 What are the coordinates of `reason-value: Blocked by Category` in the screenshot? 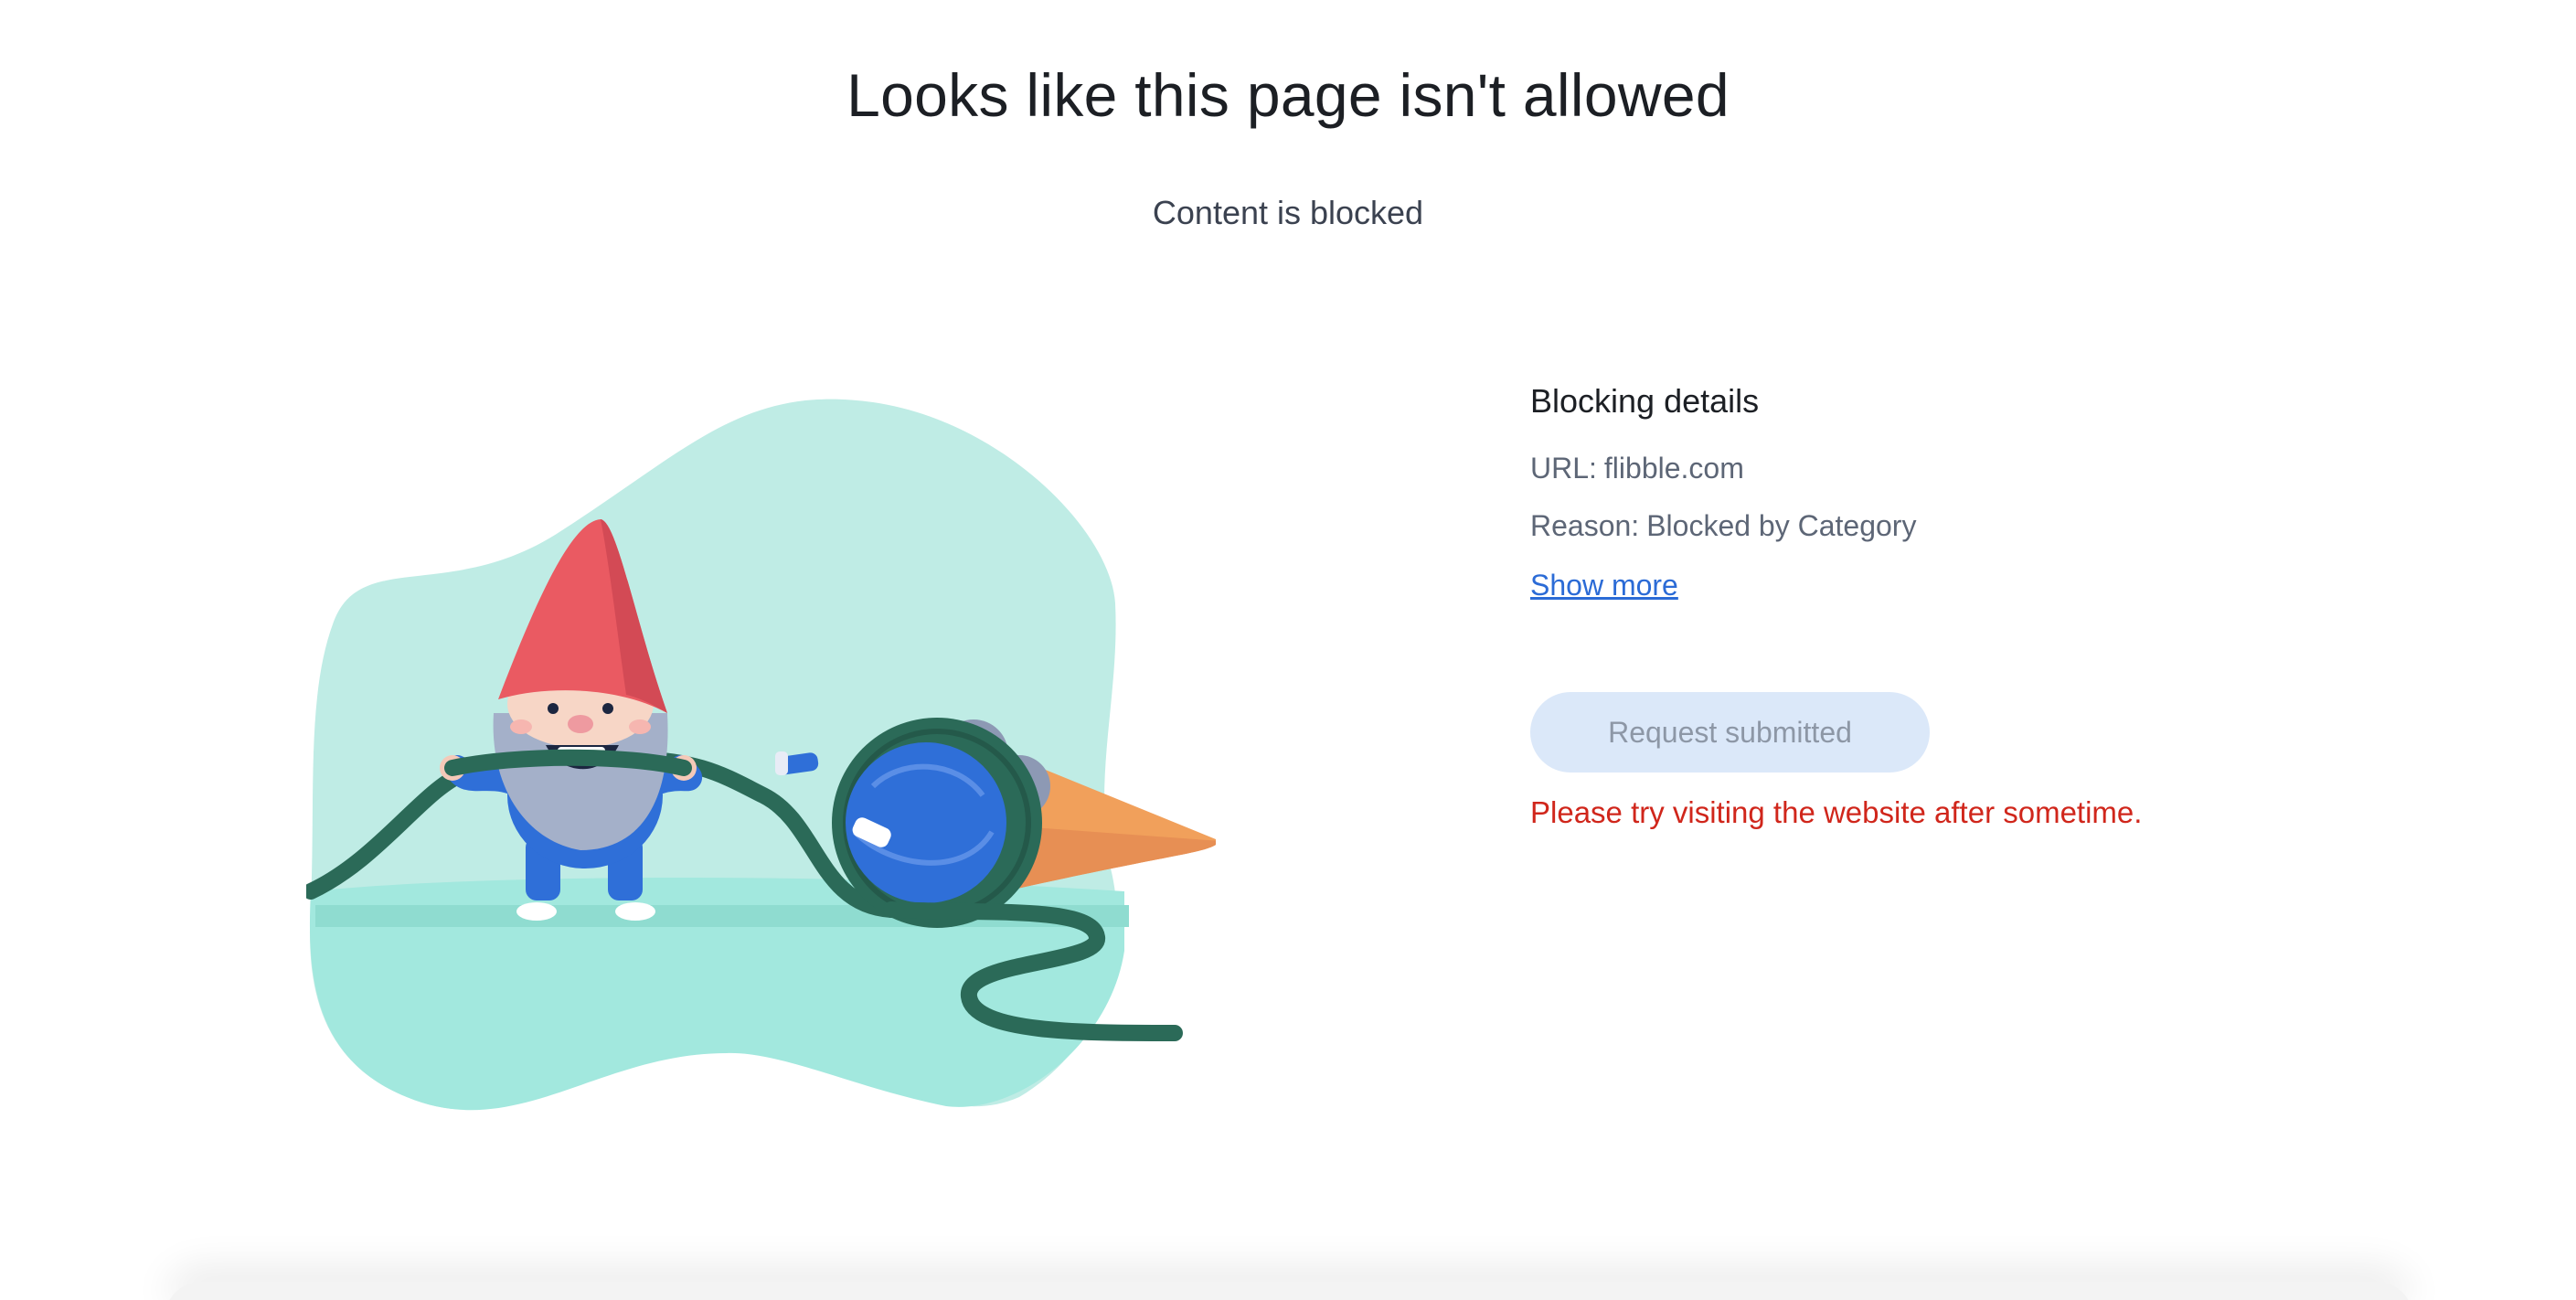 It's located at (1781, 525).